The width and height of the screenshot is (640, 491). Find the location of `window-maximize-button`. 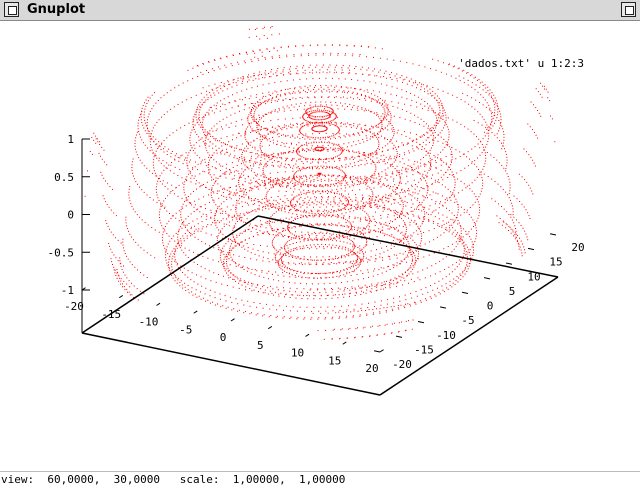

window-maximize-button is located at coordinates (628, 9).